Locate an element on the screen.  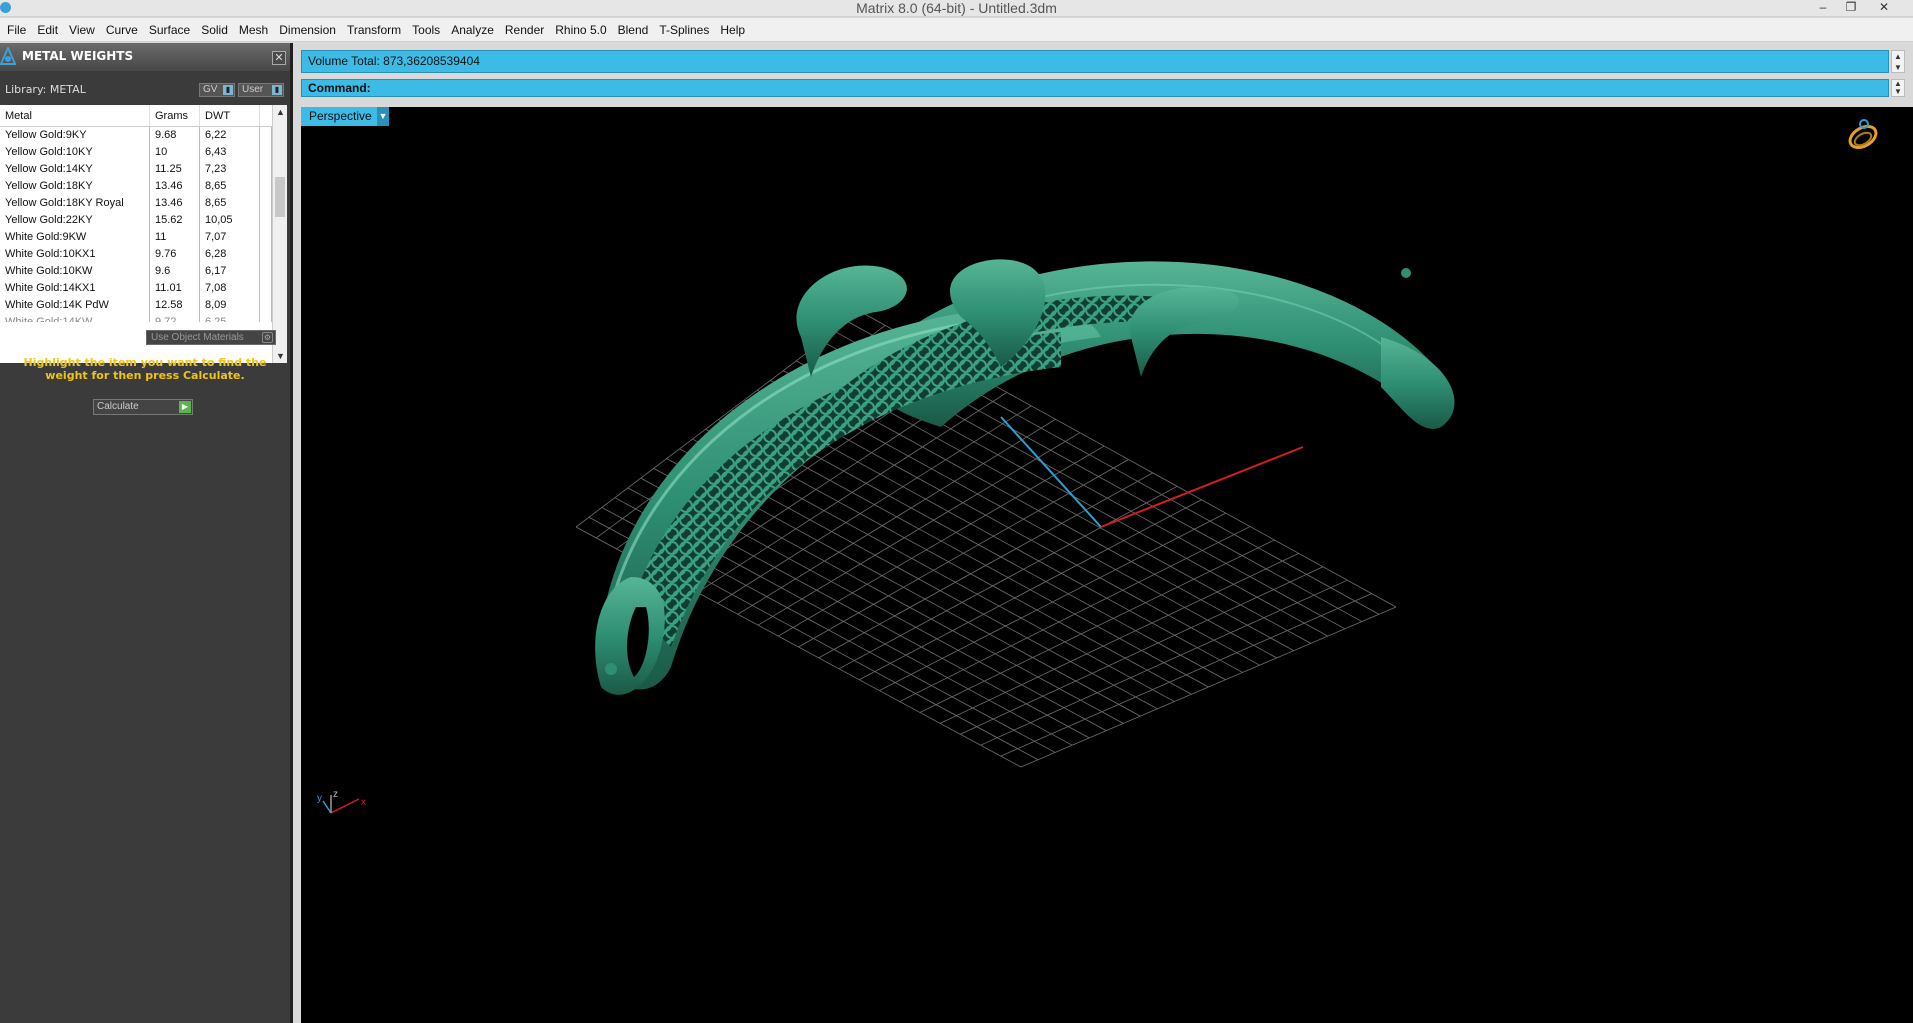
cell-dwt: 6,43 is located at coordinates (230, 152).